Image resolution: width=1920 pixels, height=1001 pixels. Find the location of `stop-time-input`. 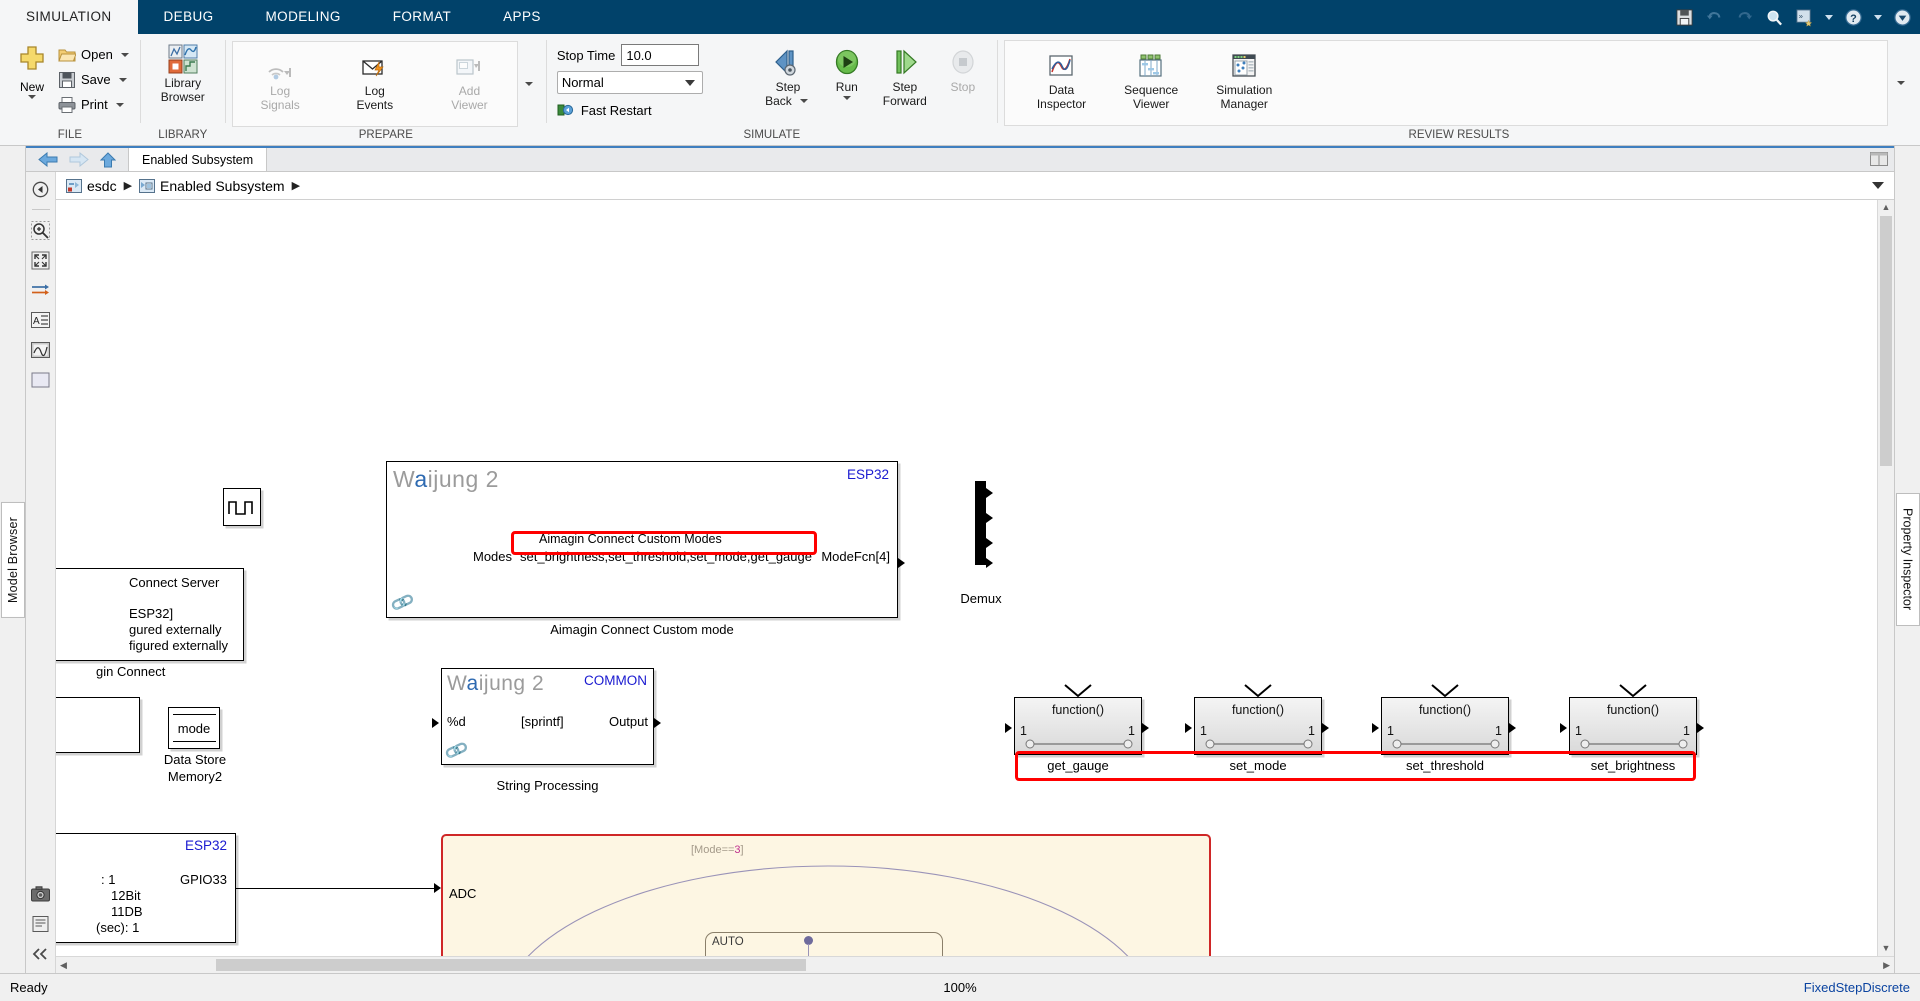

stop-time-input is located at coordinates (660, 55).